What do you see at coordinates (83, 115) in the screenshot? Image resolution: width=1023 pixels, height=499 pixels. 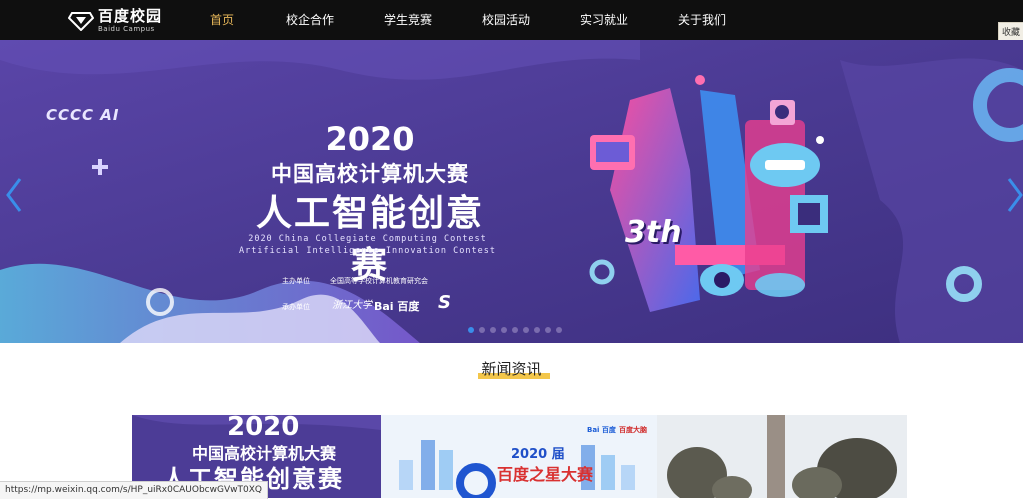 I see `cccc-ai-logo: CCCC AI` at bounding box center [83, 115].